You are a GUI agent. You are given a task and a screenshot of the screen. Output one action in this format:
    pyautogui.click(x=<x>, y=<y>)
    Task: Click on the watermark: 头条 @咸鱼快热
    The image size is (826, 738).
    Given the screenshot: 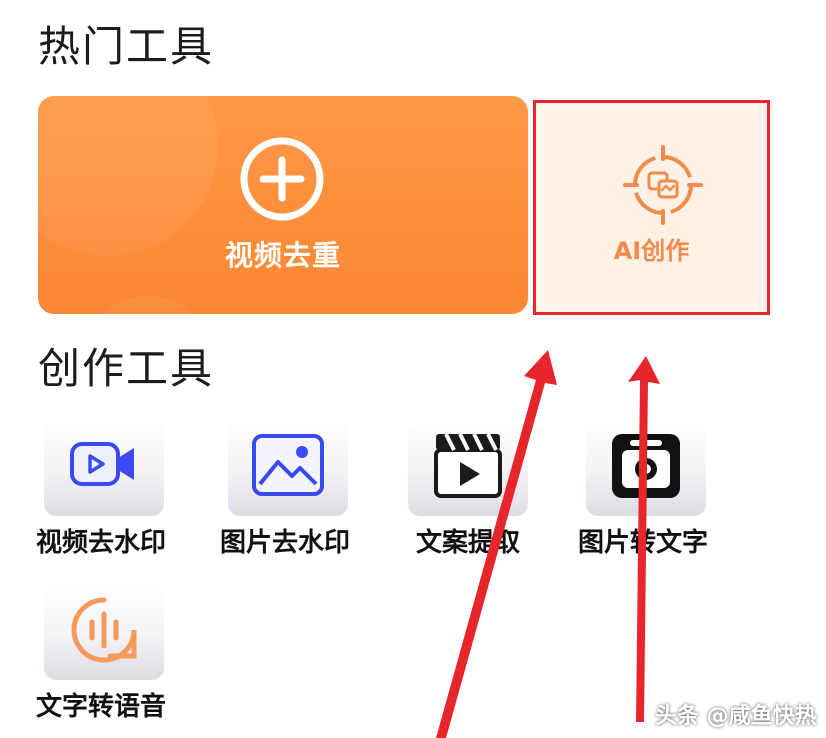 What is the action you would take?
    pyautogui.click(x=736, y=716)
    